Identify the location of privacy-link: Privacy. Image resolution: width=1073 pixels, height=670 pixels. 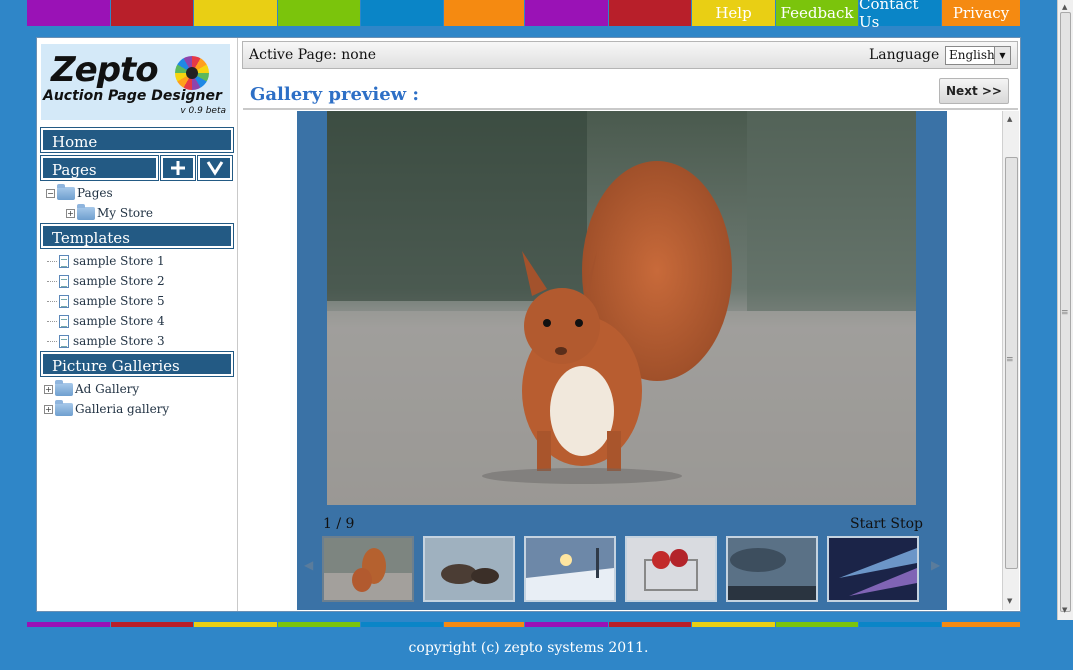
(981, 13).